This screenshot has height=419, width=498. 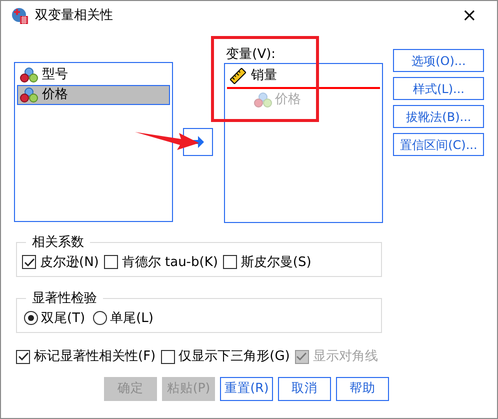 I want to click on checkbox-label: 仅显示下三角形(G), so click(x=234, y=357).